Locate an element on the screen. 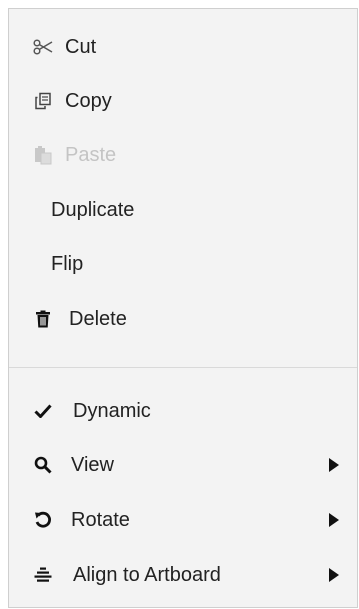 The image size is (359, 609). menu-item-copy: Copy is located at coordinates (183, 101).